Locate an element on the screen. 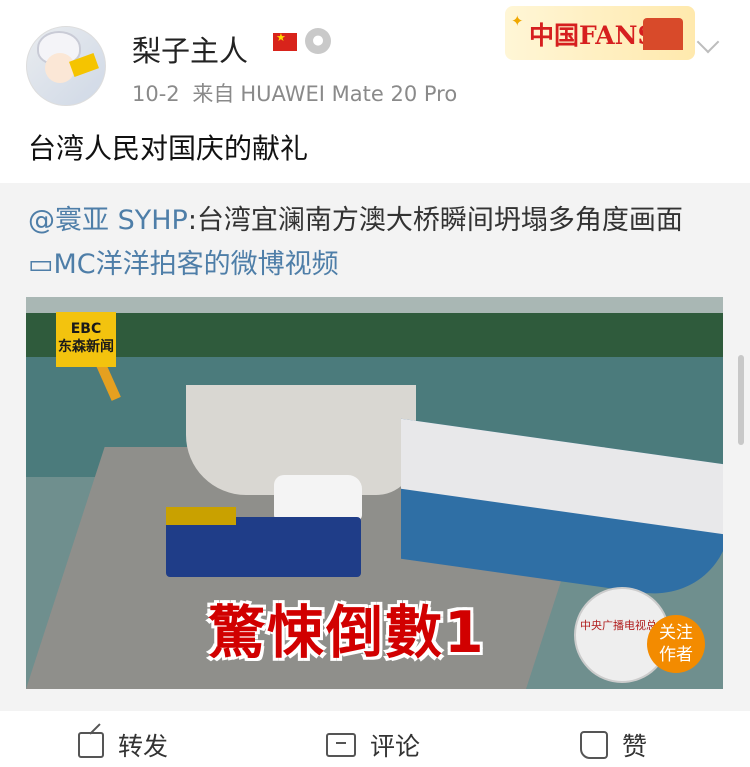  scrollbar is located at coordinates (741, 400).